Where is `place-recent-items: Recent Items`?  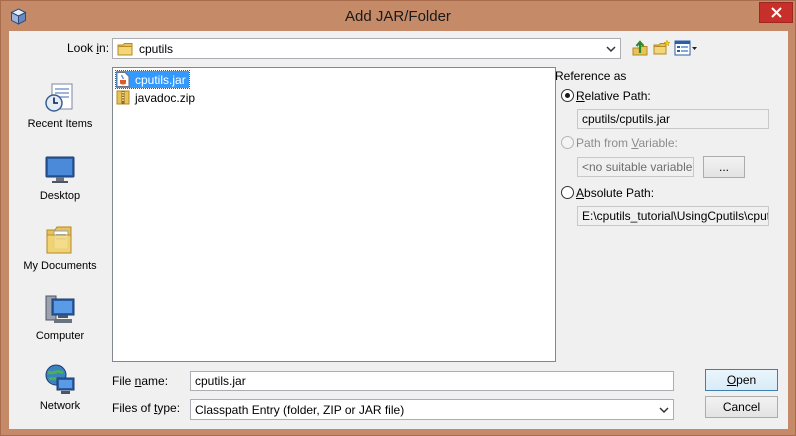 place-recent-items: Recent Items is located at coordinates (60, 105).